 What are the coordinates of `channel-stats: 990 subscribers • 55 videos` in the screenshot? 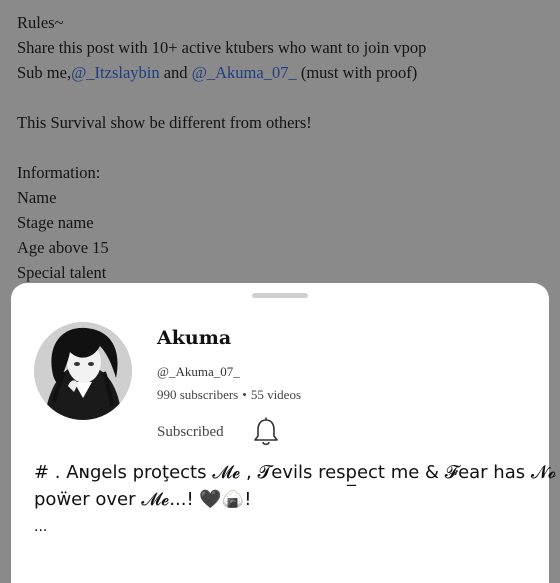 It's located at (229, 395).